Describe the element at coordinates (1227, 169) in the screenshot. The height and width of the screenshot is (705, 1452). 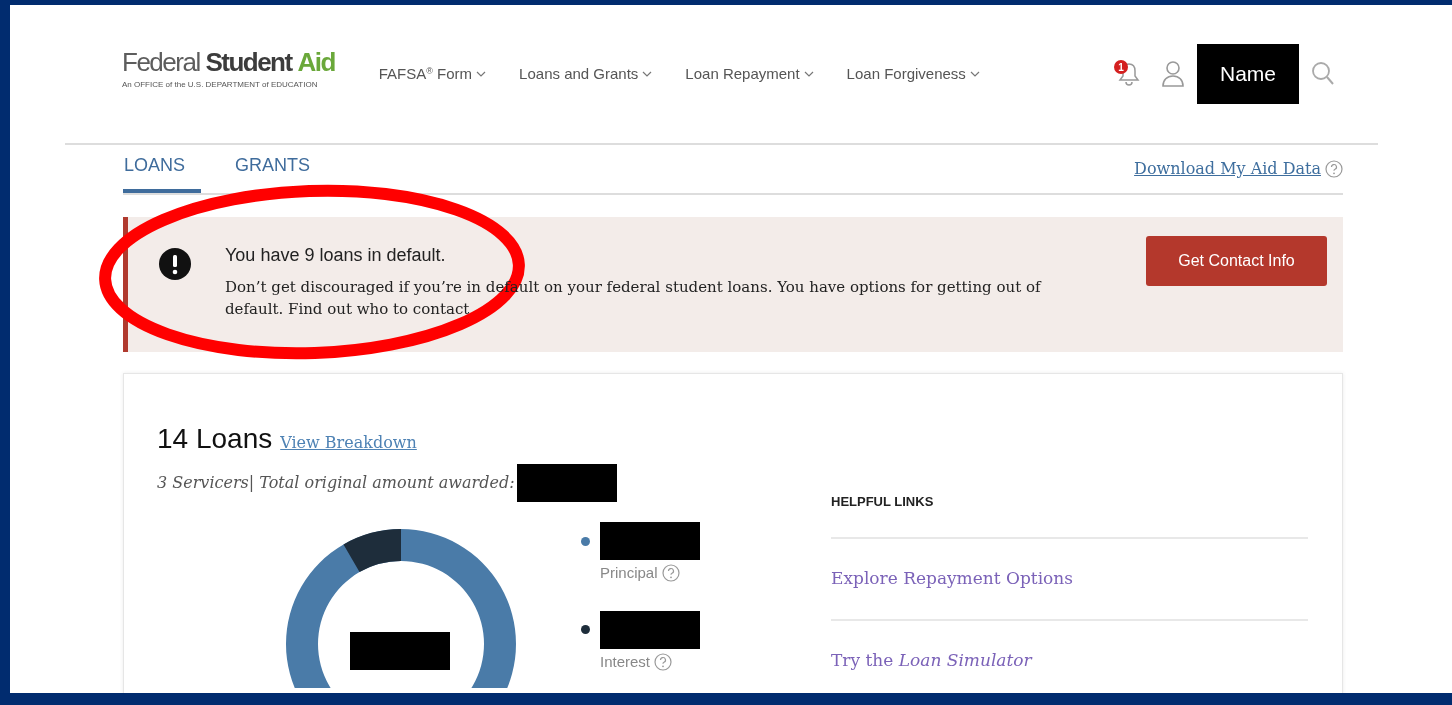
I see `download-link: Download My Aid Data` at that location.